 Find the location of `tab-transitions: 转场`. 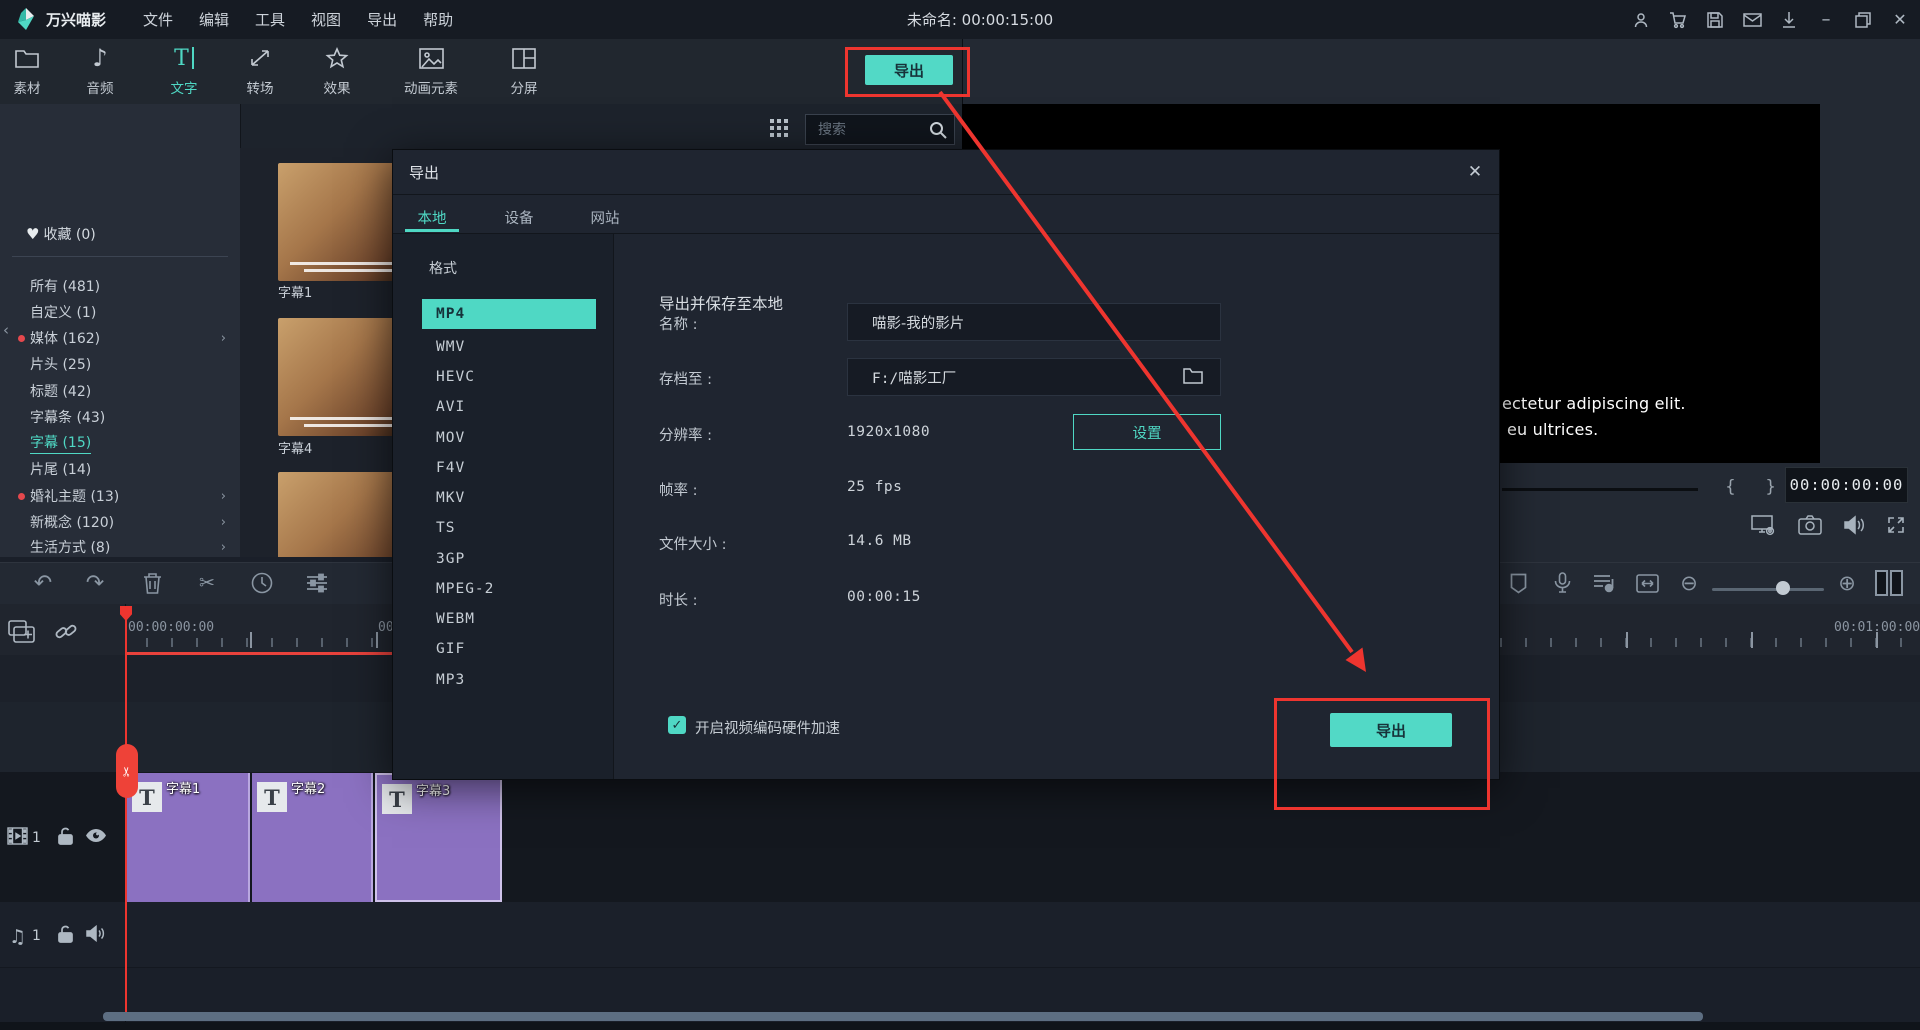

tab-transitions: 转场 is located at coordinates (260, 74).